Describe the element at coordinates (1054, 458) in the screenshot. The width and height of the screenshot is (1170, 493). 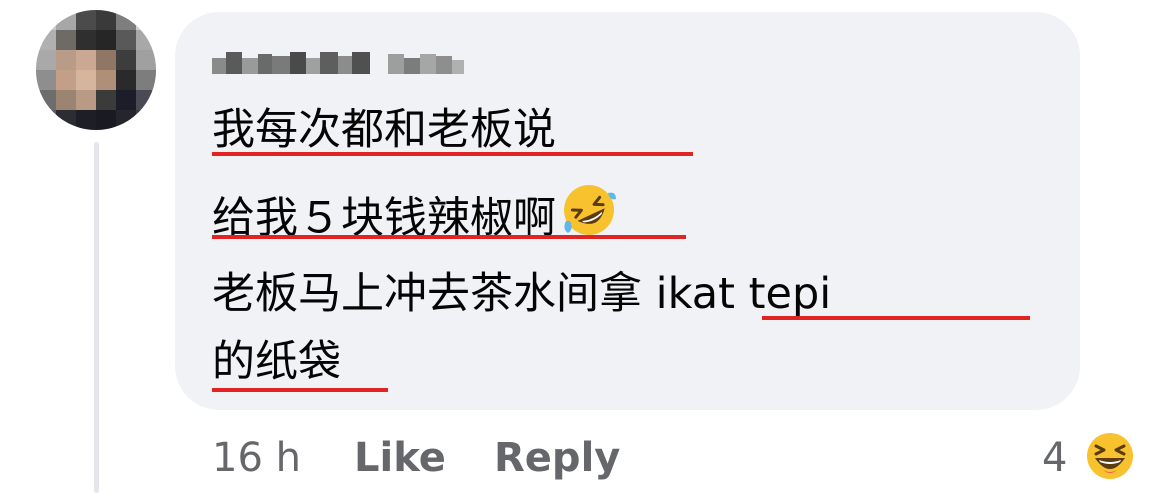
I see `reaction-count: 4` at that location.